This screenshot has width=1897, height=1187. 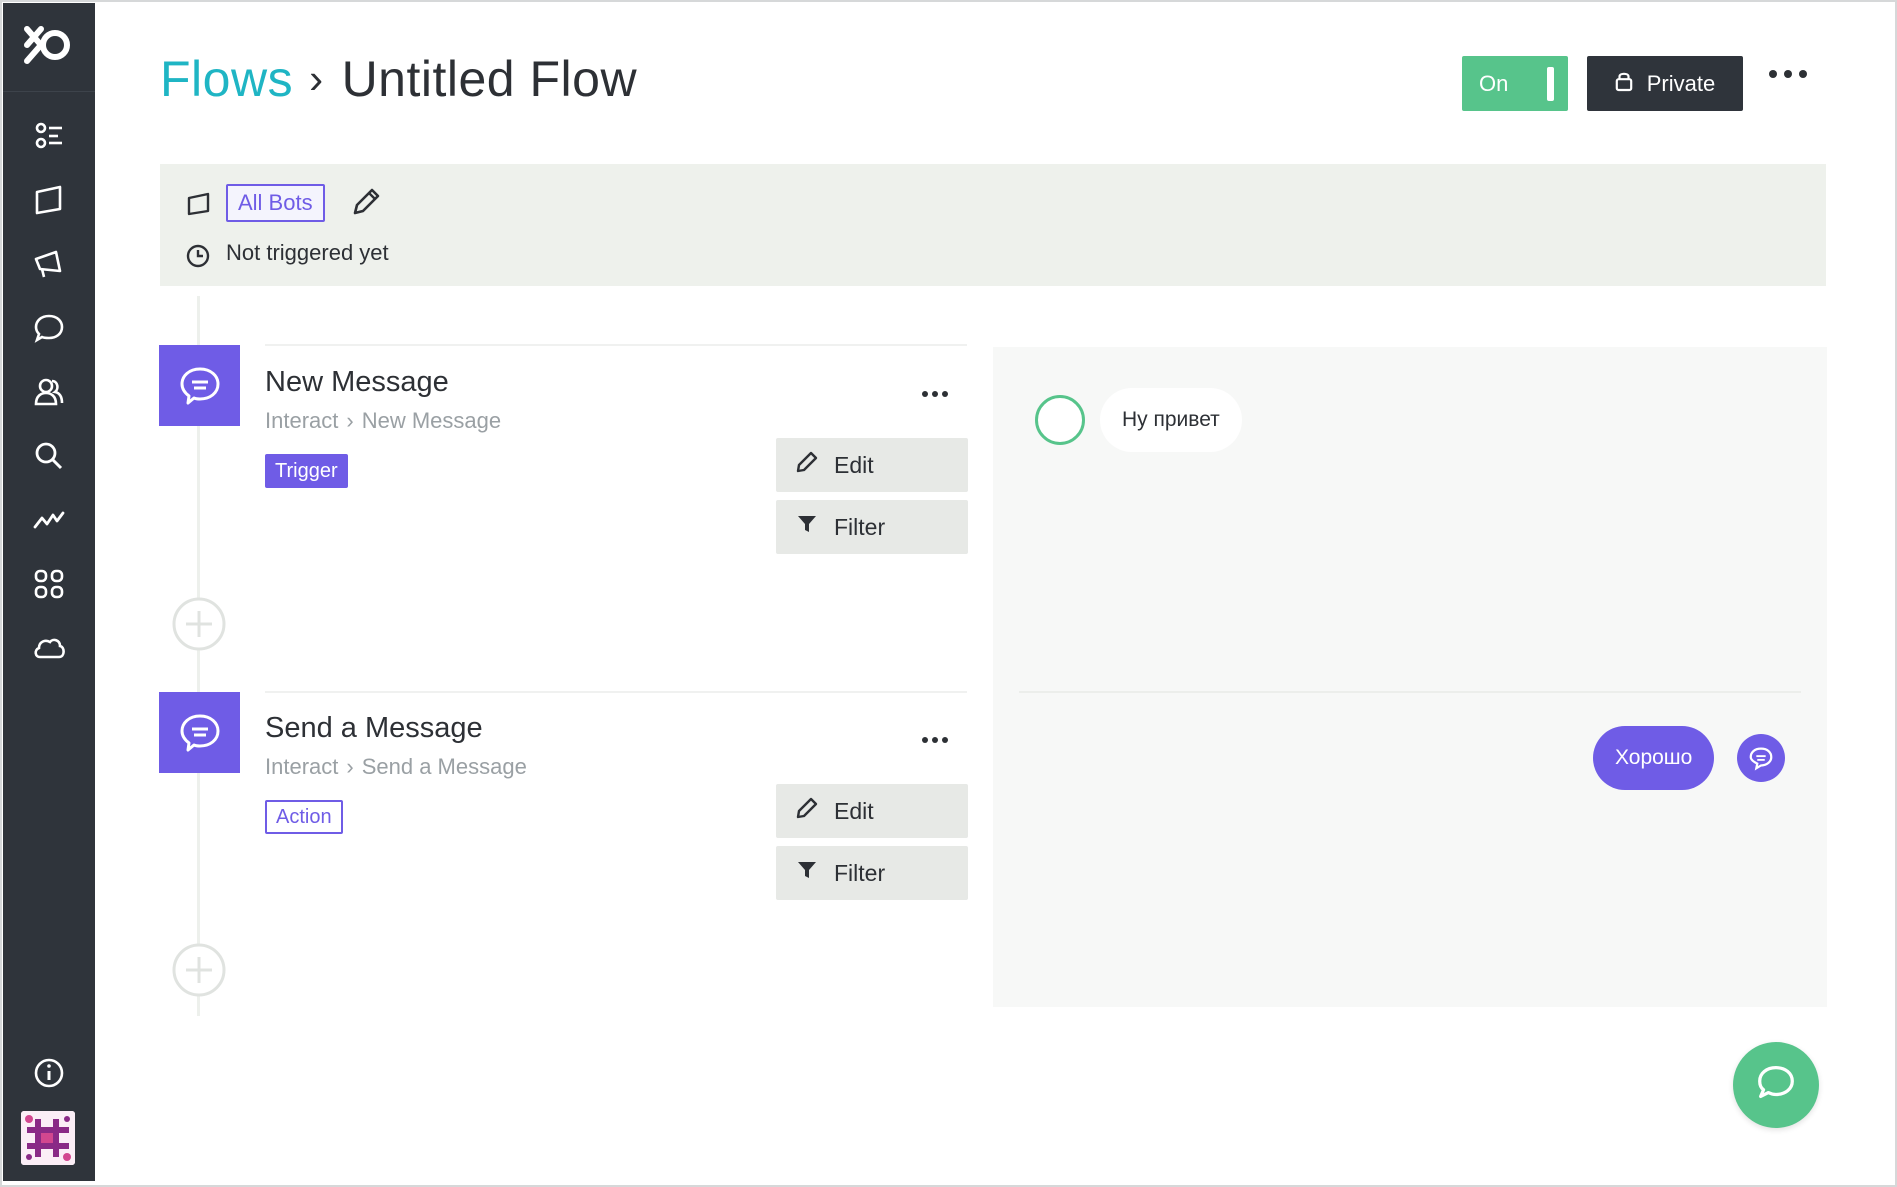 I want to click on analytics-icon, so click(x=49, y=520).